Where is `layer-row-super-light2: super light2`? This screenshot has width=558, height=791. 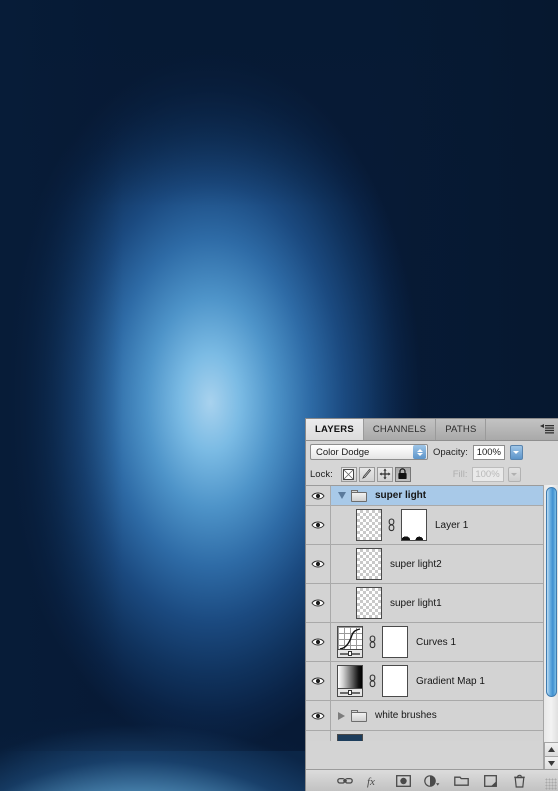 layer-row-super-light2: super light2 is located at coordinates (432, 564).